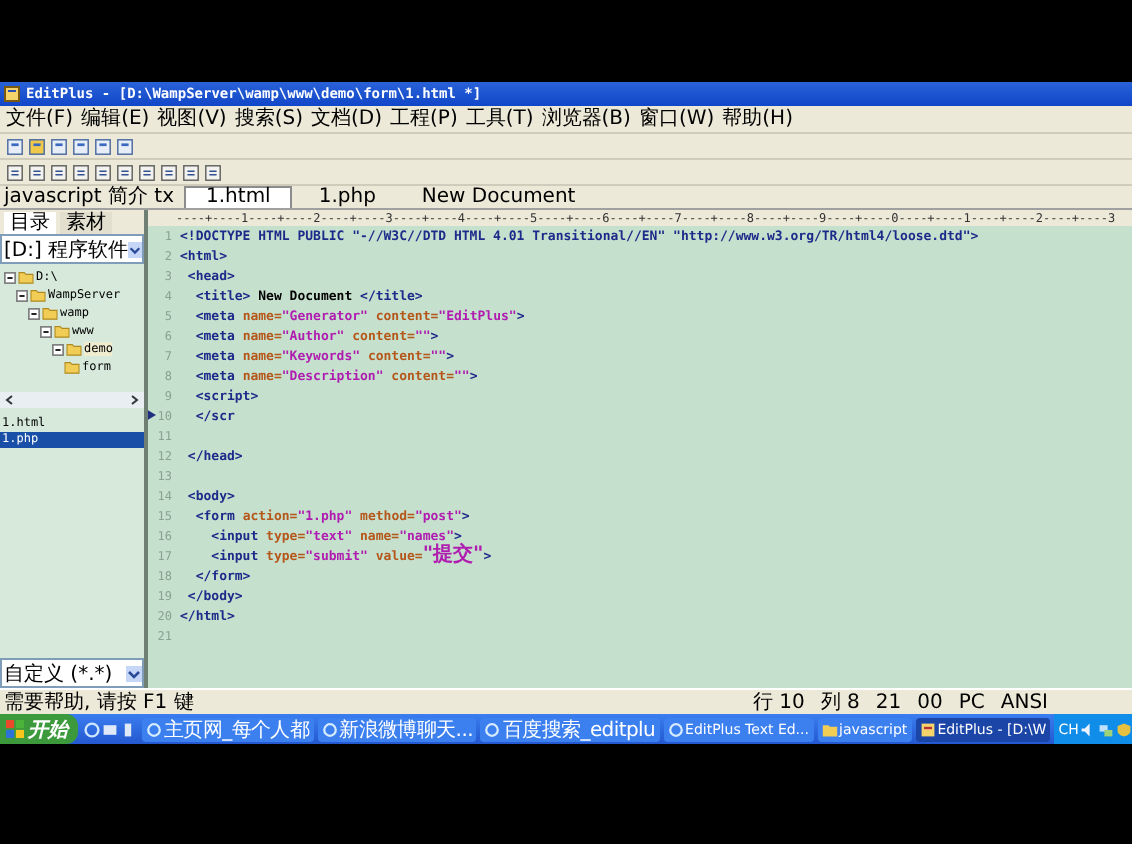  What do you see at coordinates (499, 119) in the screenshot?
I see `menu-item: 工具(T)` at bounding box center [499, 119].